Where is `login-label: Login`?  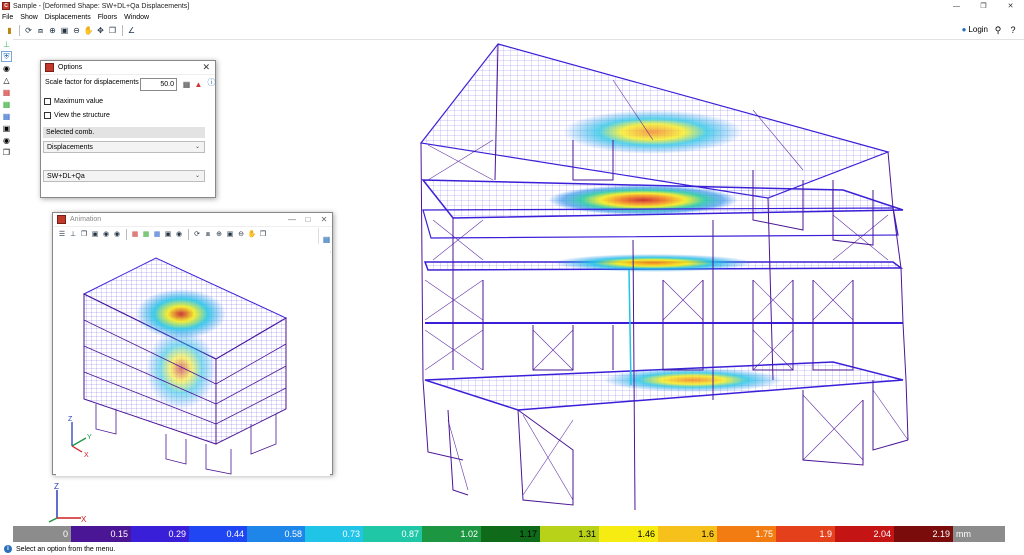 login-label: Login is located at coordinates (978, 29).